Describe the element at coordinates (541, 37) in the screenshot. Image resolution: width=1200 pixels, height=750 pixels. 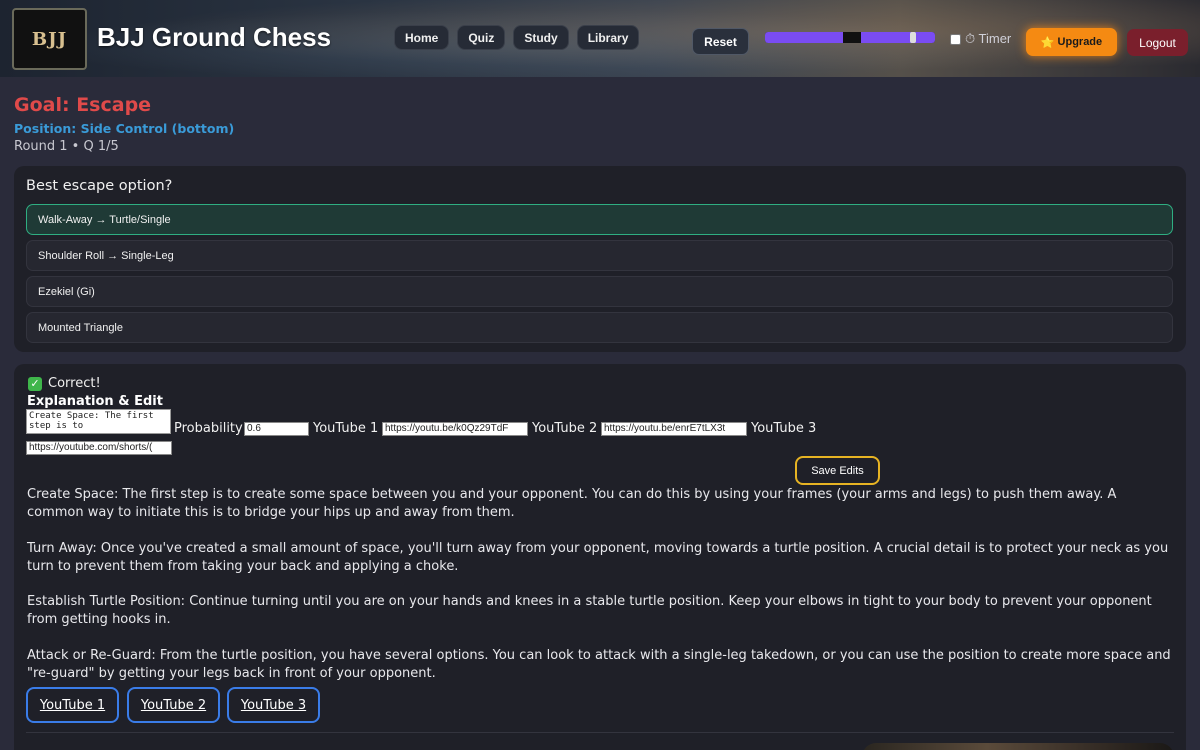
I see `nav-study-button: Study` at that location.